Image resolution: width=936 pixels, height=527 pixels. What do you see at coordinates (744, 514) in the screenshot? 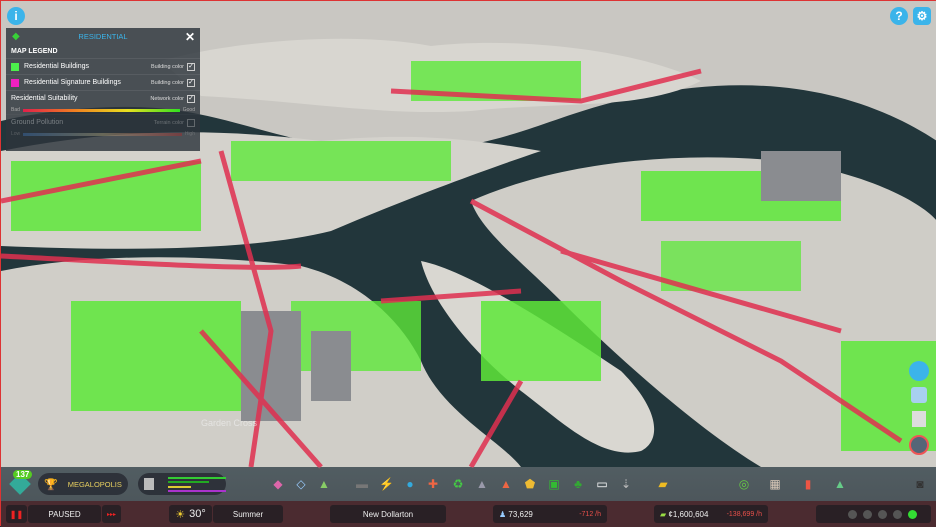
I see `money-change: -138,699 /h` at bounding box center [744, 514].